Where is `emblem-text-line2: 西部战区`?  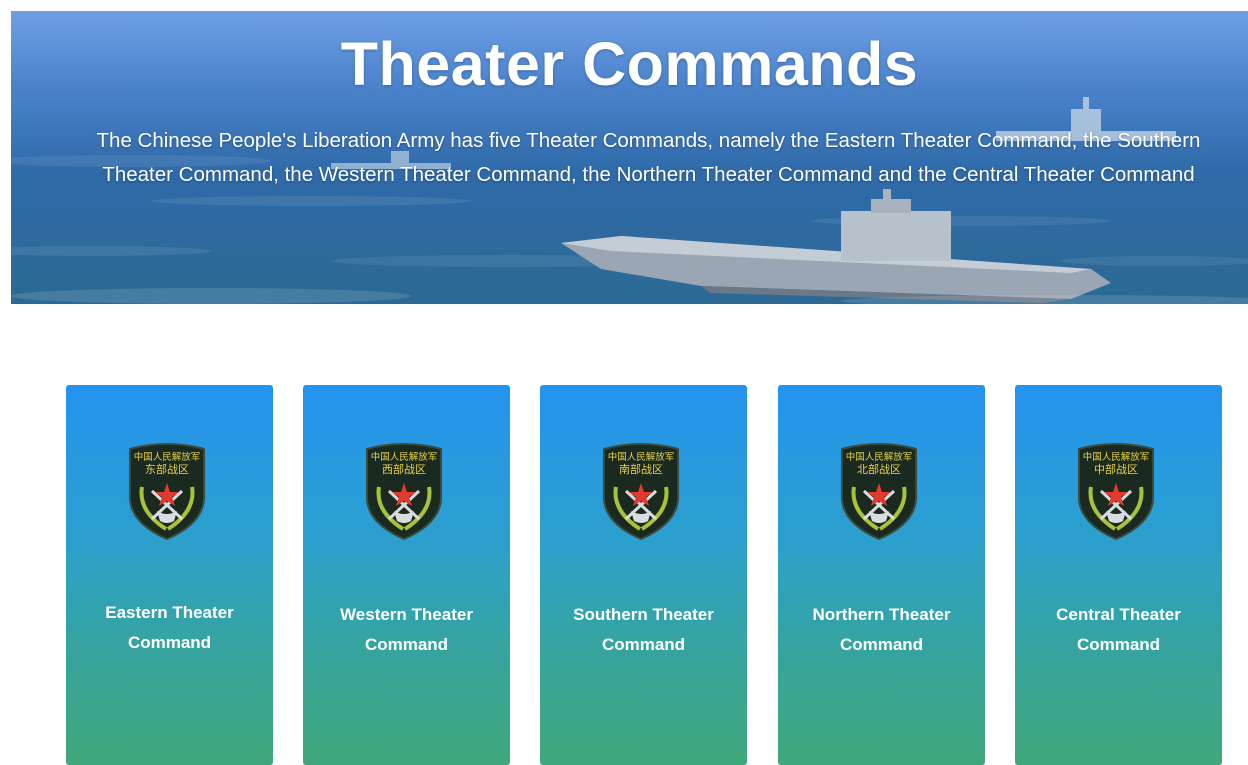
emblem-text-line2: 西部战区 is located at coordinates (404, 469).